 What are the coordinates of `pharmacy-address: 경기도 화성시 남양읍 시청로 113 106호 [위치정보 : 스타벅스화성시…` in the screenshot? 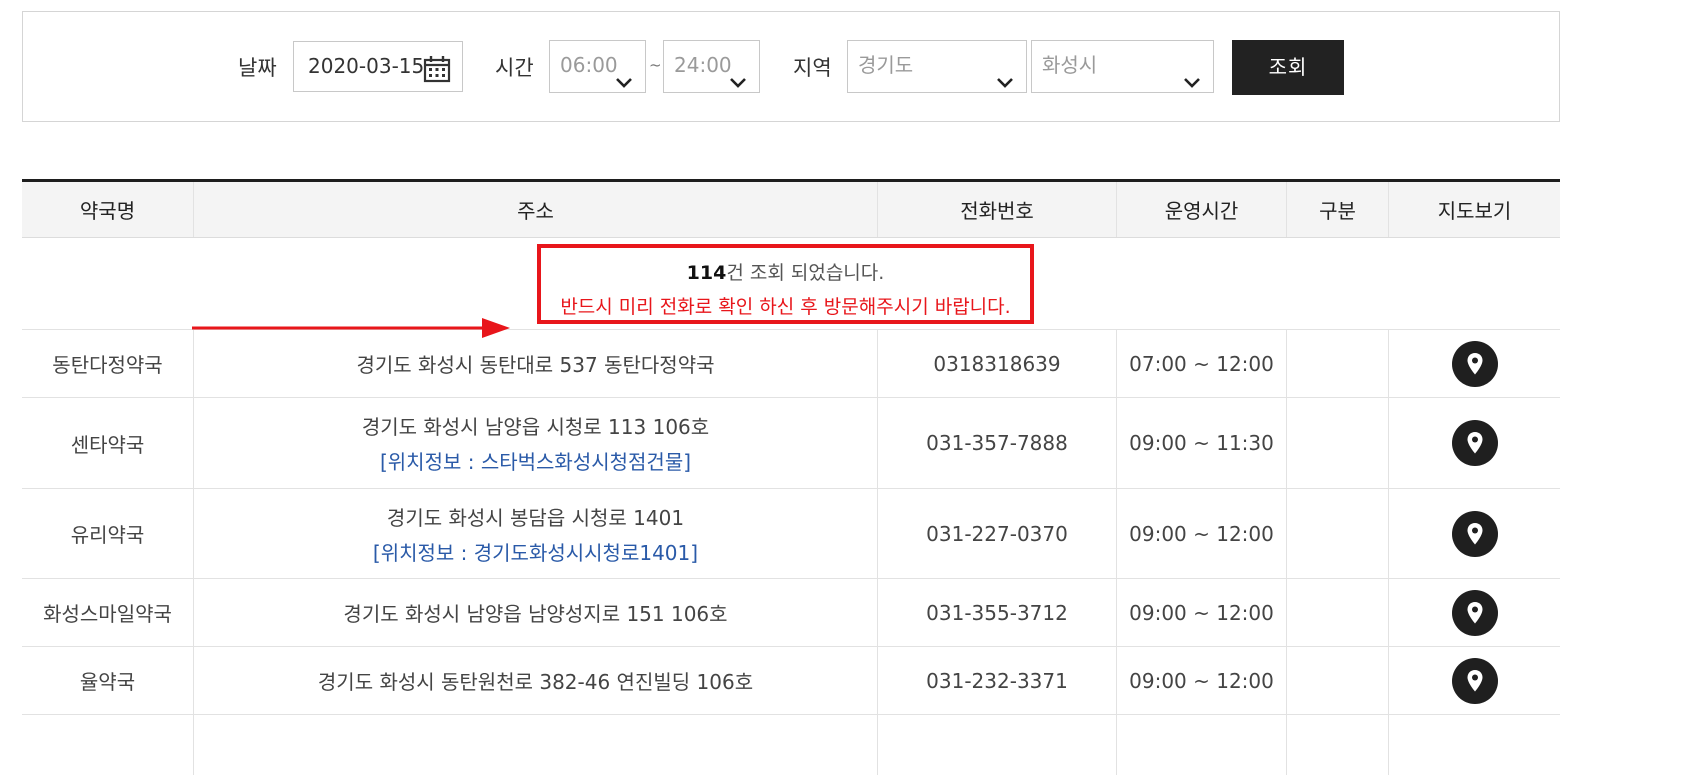 It's located at (536, 443).